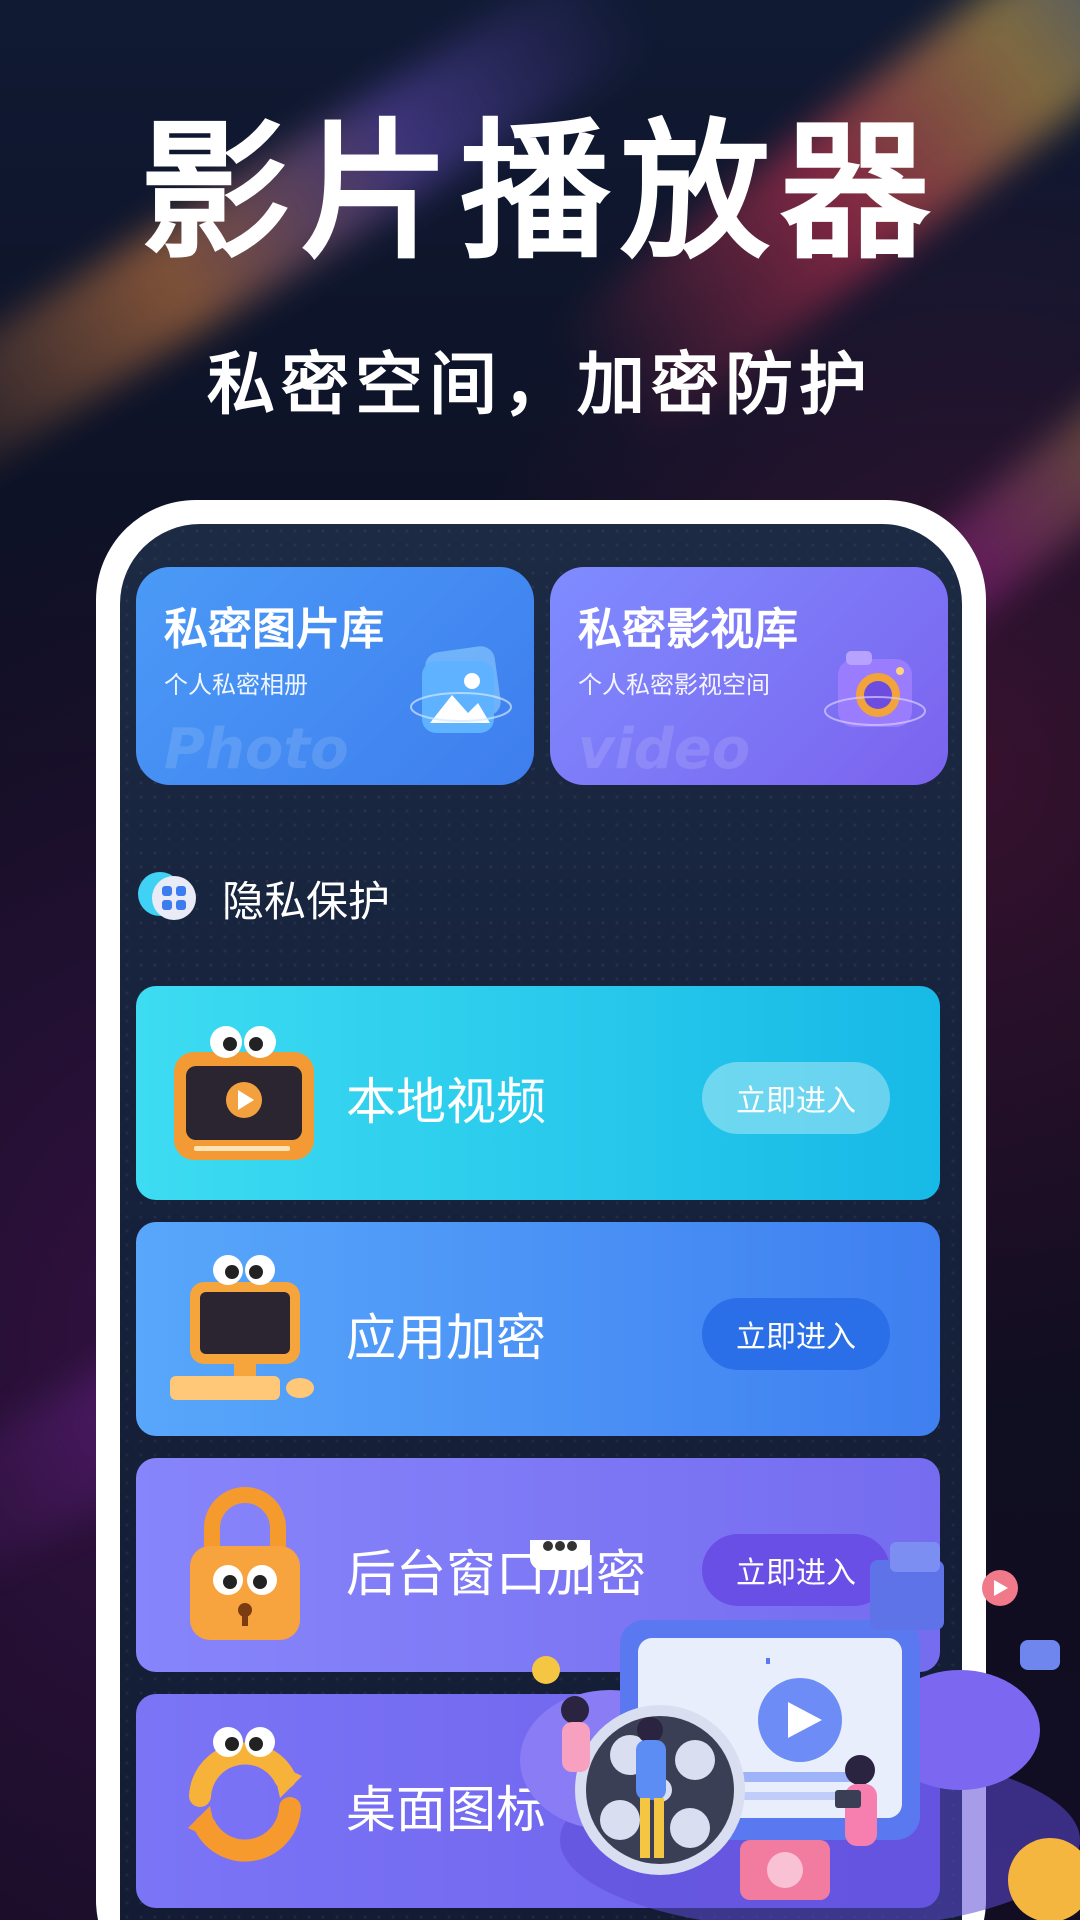 Image resolution: width=1080 pixels, height=1920 pixels. What do you see at coordinates (539, 193) in the screenshot?
I see `promo-headline: 影片播放器` at bounding box center [539, 193].